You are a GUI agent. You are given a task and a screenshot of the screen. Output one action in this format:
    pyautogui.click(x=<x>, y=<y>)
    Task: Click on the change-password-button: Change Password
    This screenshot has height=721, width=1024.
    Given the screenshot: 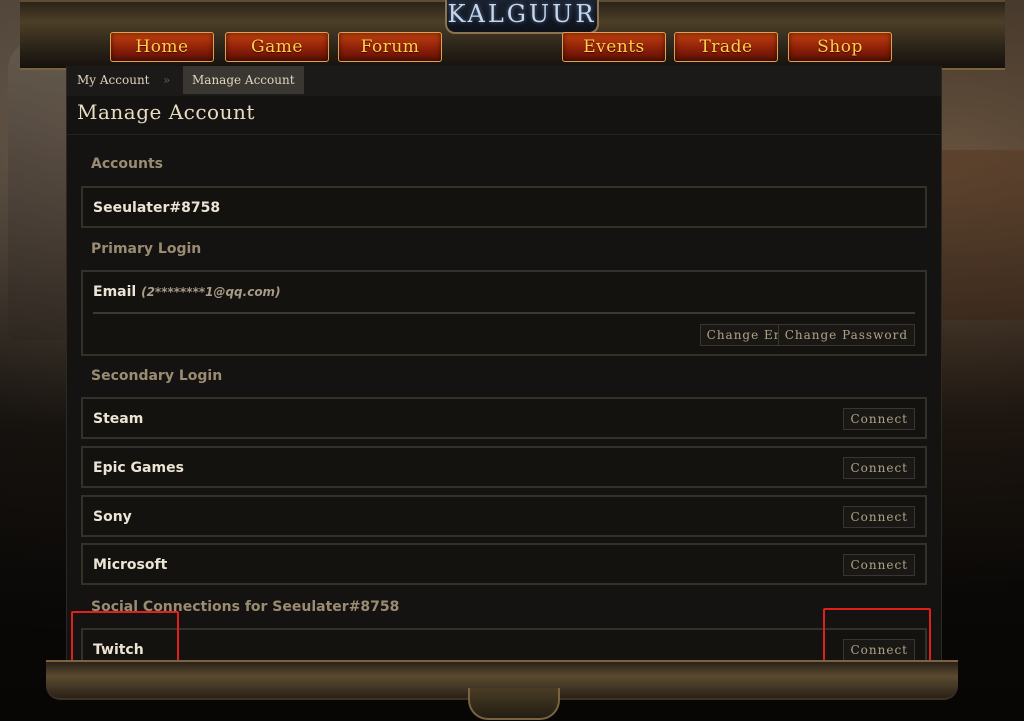 What is the action you would take?
    pyautogui.click(x=846, y=335)
    